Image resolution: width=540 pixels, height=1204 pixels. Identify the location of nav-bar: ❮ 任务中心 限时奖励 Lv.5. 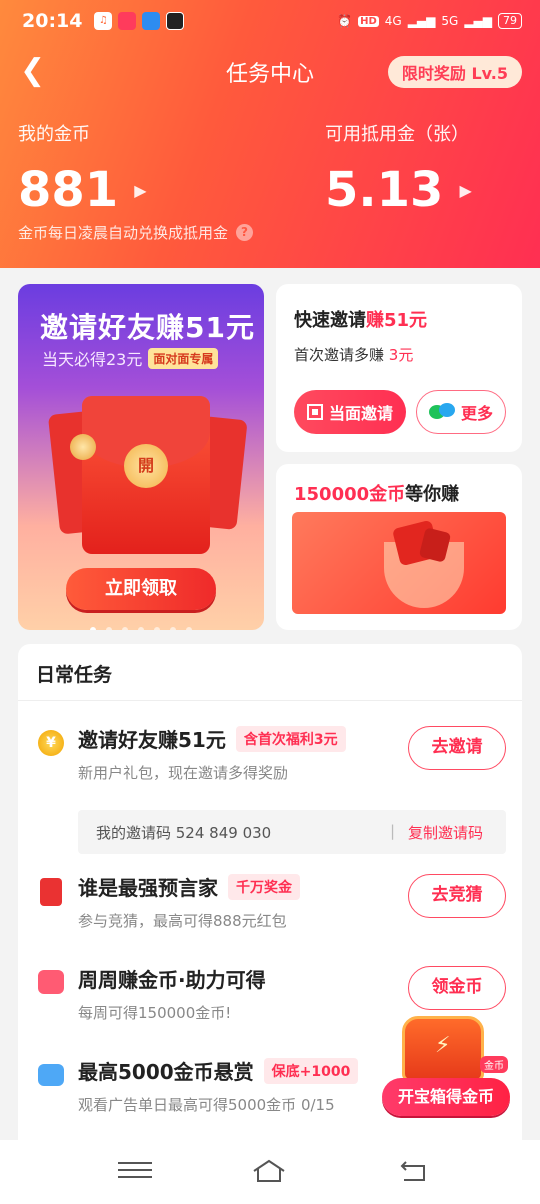
(270, 72).